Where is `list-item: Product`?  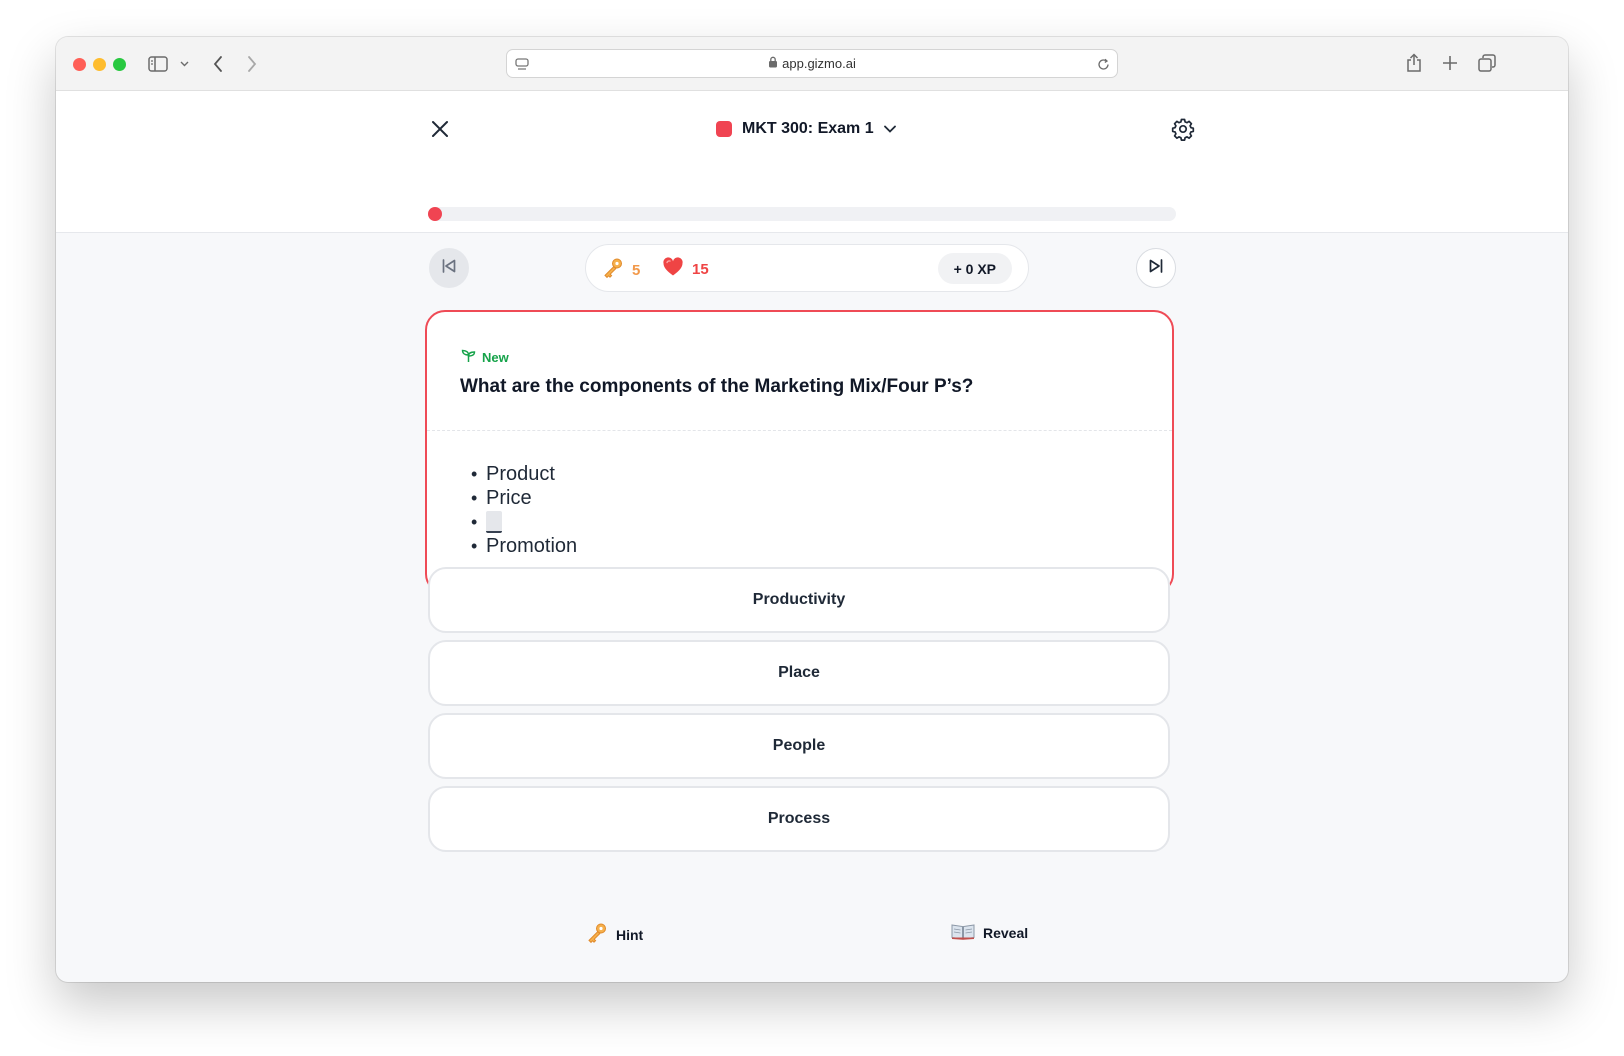 list-item: Product is located at coordinates (524, 474).